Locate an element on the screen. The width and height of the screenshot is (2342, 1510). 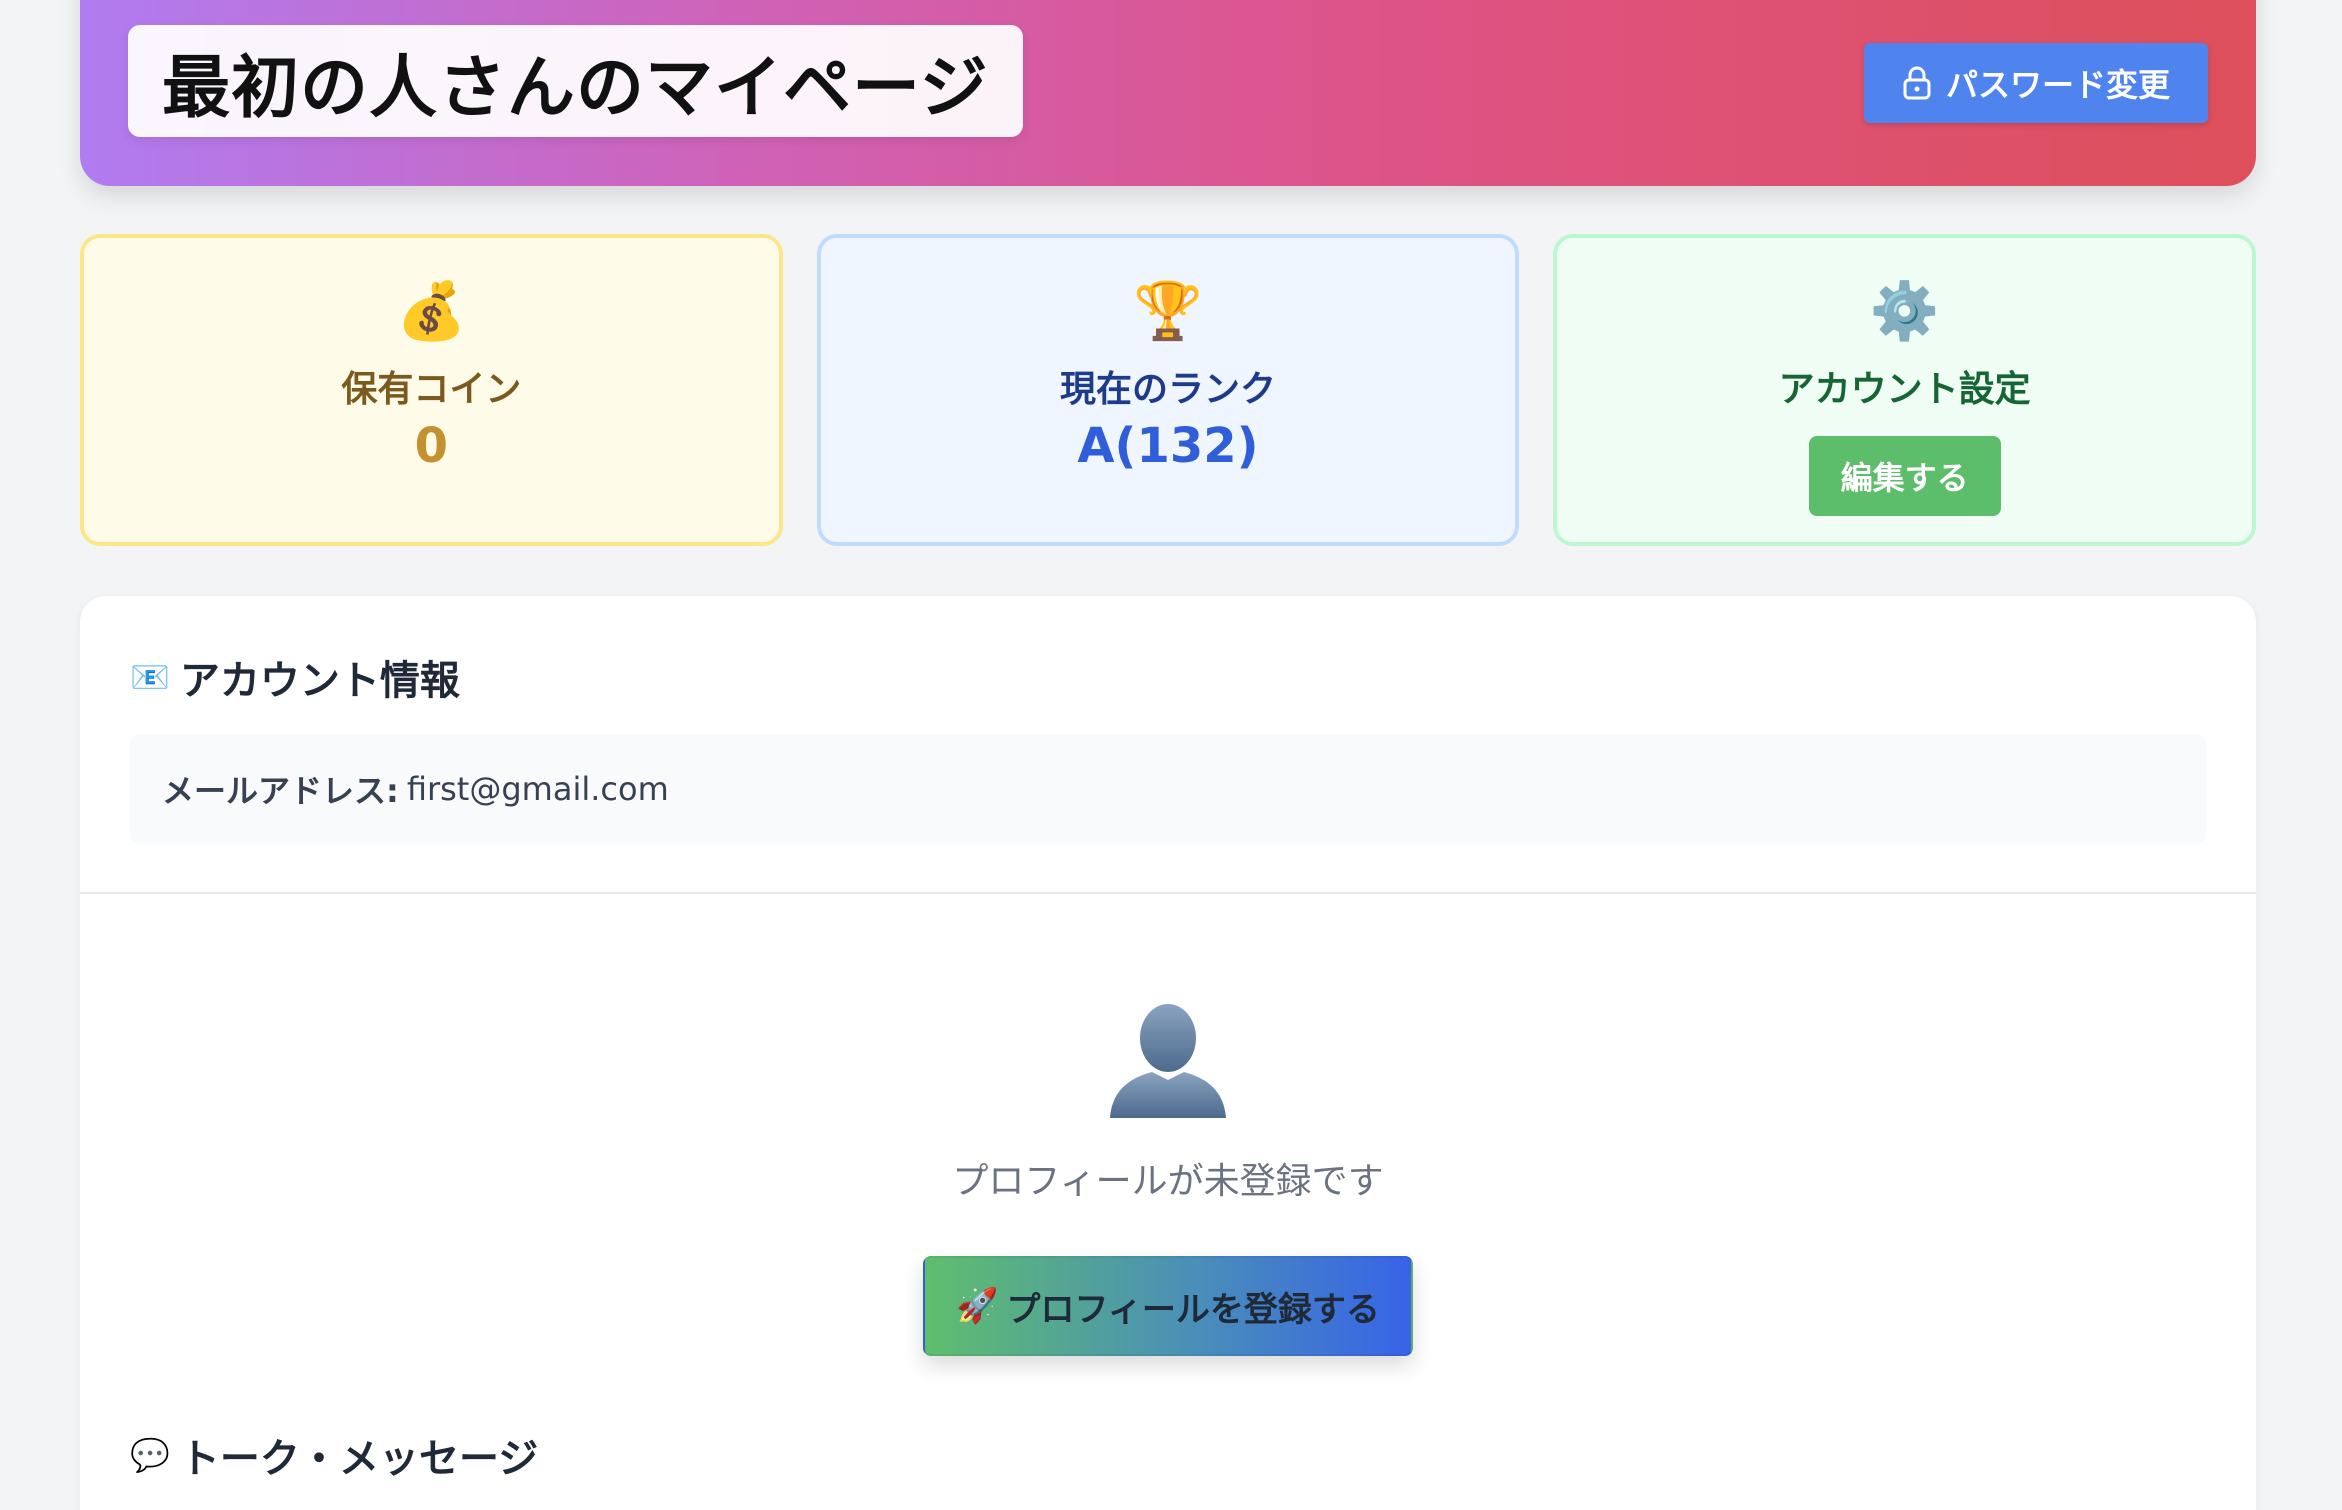
register-profile-button: 🚀 プロフィールを登録する is located at coordinates (1168, 1306).